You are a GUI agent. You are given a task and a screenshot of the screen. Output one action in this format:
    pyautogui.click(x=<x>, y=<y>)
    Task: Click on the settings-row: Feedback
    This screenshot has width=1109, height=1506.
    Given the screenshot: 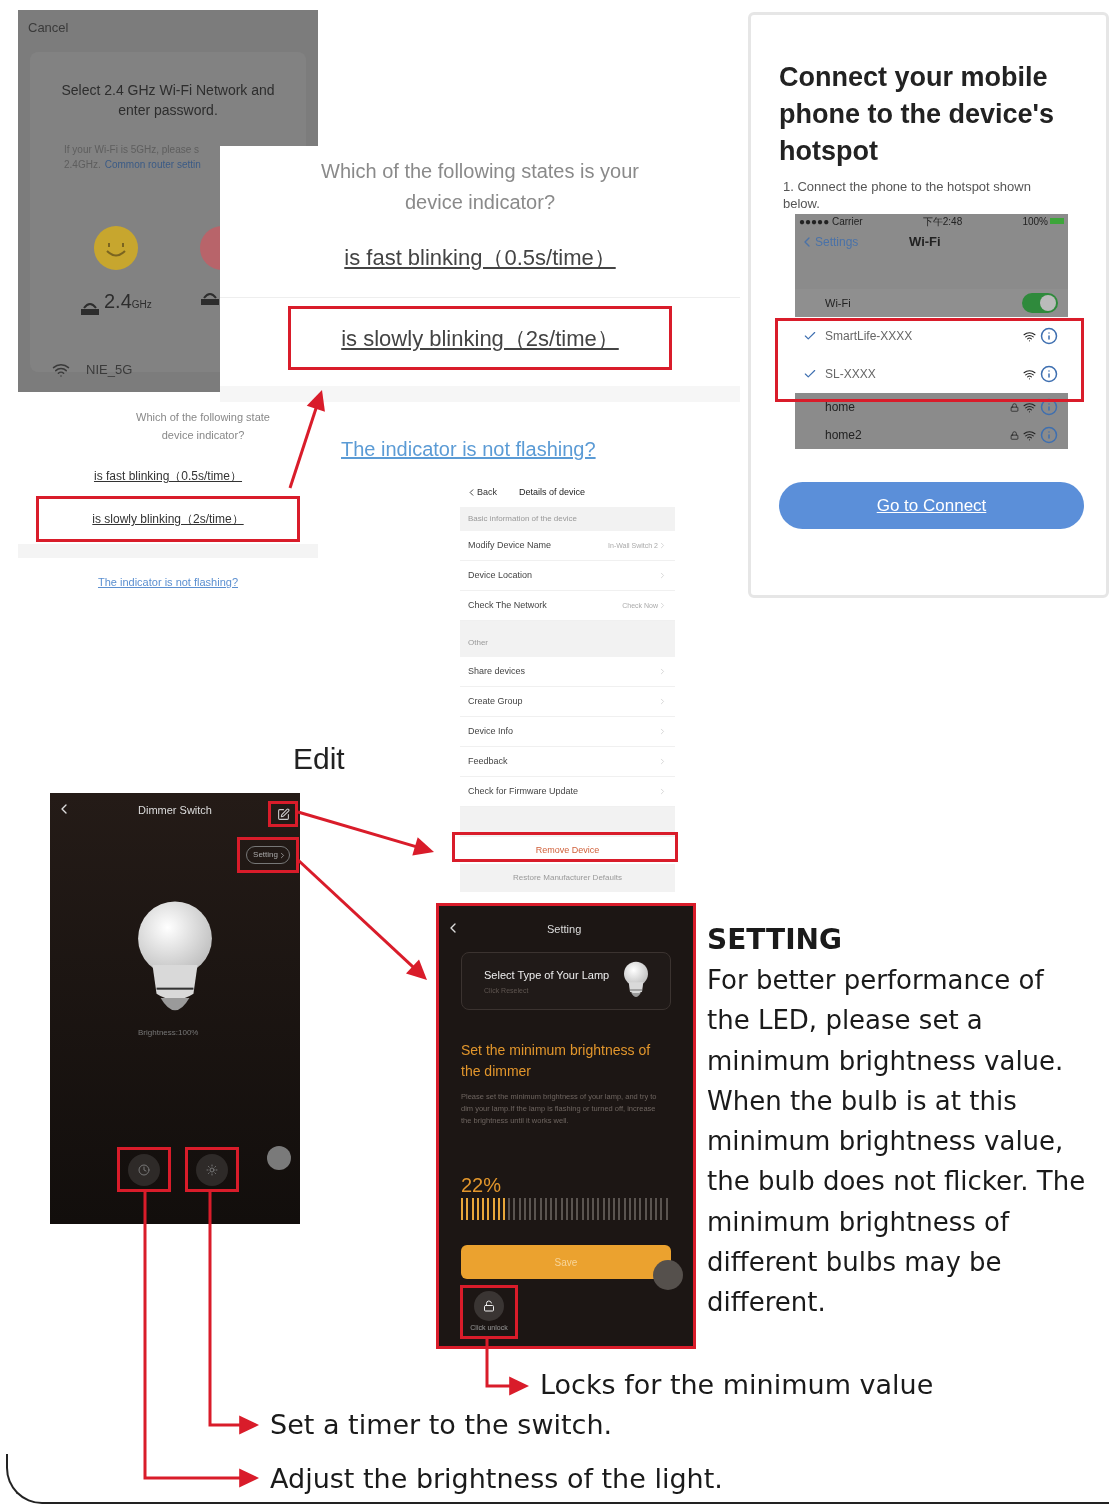 What is the action you would take?
    pyautogui.click(x=567, y=762)
    